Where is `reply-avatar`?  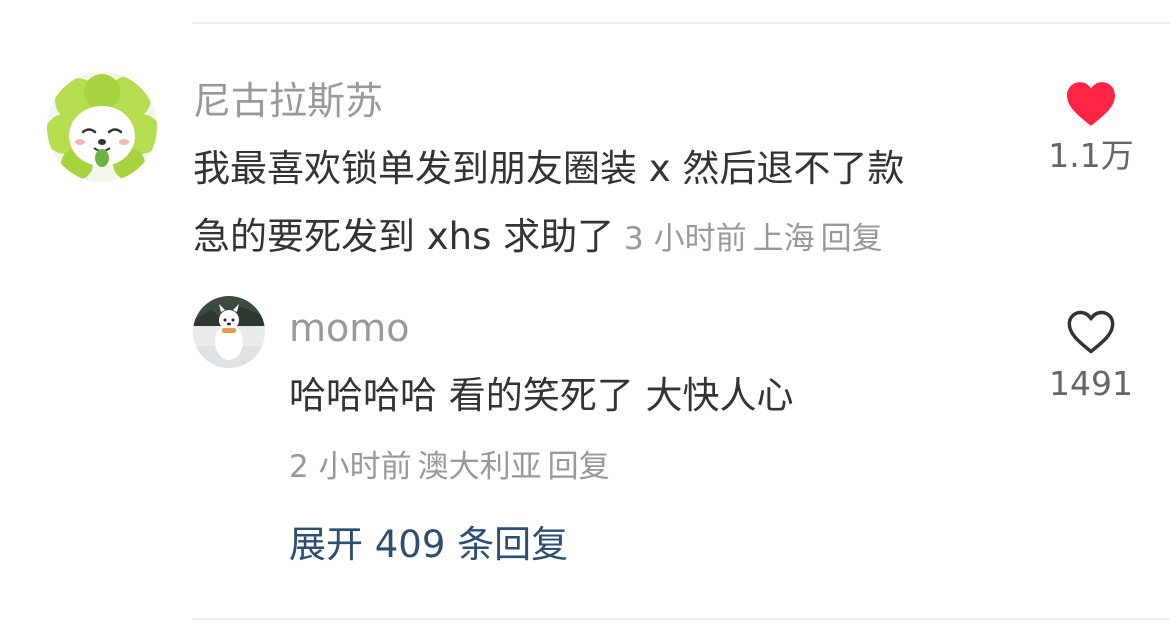 reply-avatar is located at coordinates (229, 332).